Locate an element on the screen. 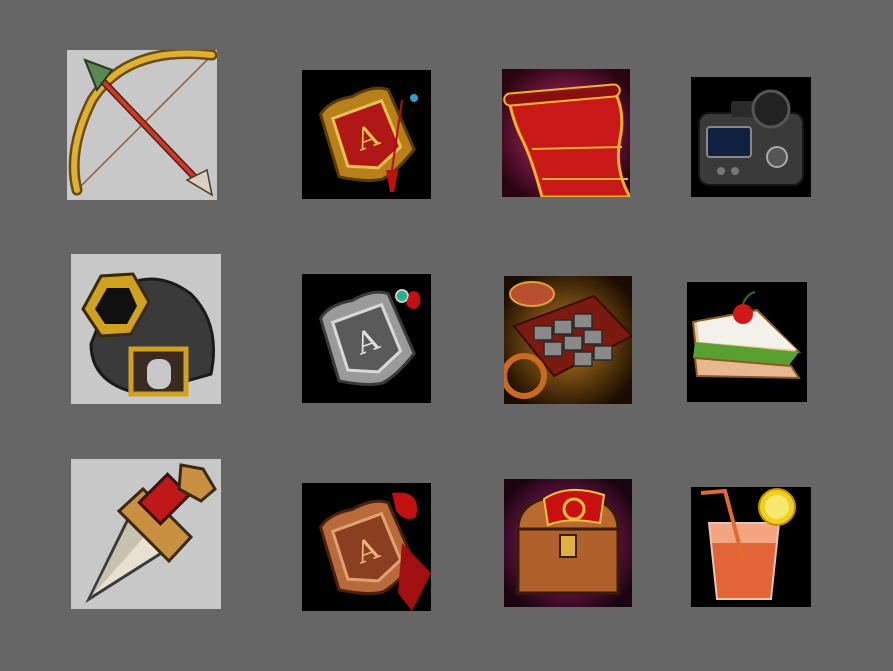 Image resolution: width=893 pixels, height=671 pixels. silver-token-pendant-icon: A is located at coordinates (369, 337).